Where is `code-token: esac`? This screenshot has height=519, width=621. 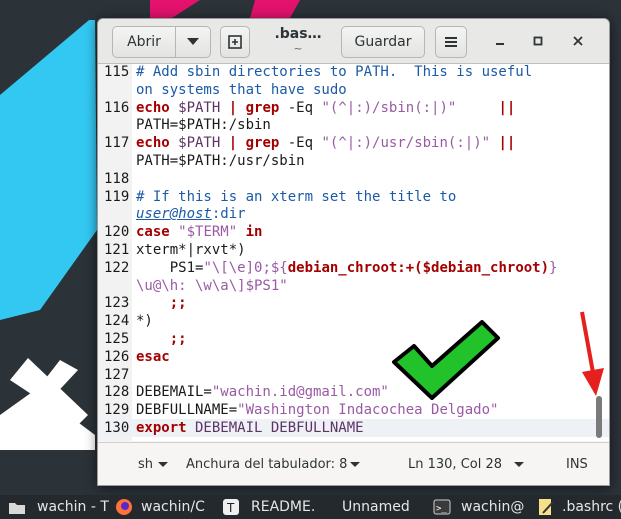
code-token: esac is located at coordinates (153, 356).